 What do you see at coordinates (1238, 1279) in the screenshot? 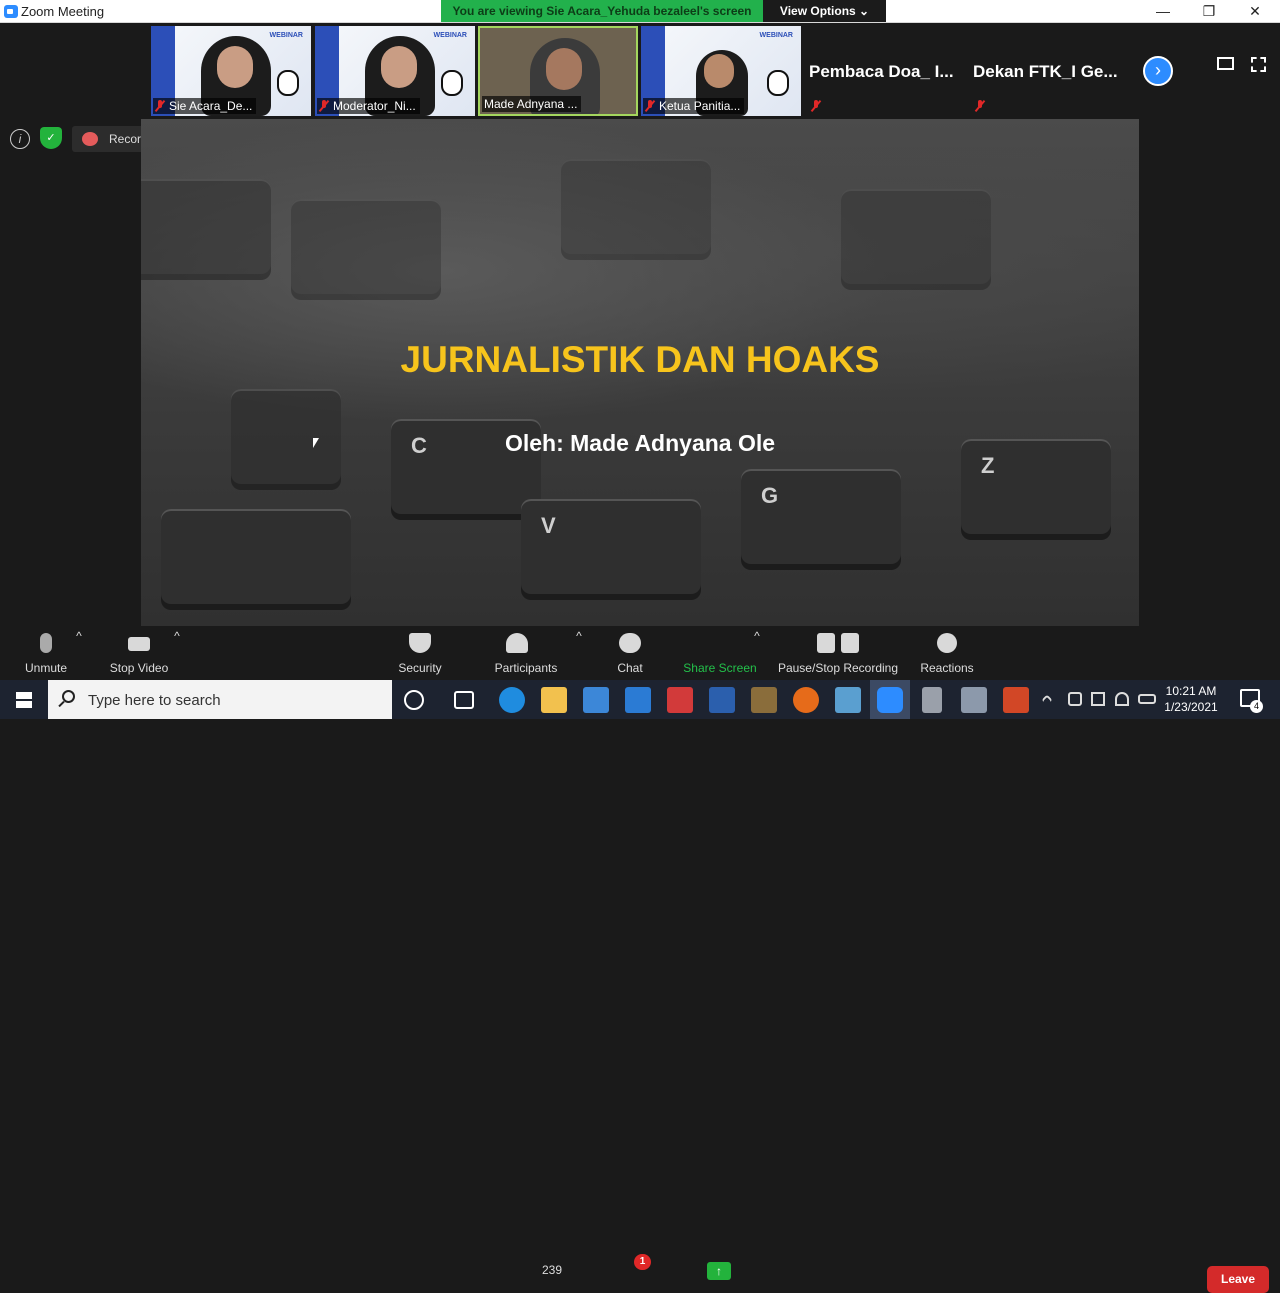
I see `leave-meeting-button: Leave` at bounding box center [1238, 1279].